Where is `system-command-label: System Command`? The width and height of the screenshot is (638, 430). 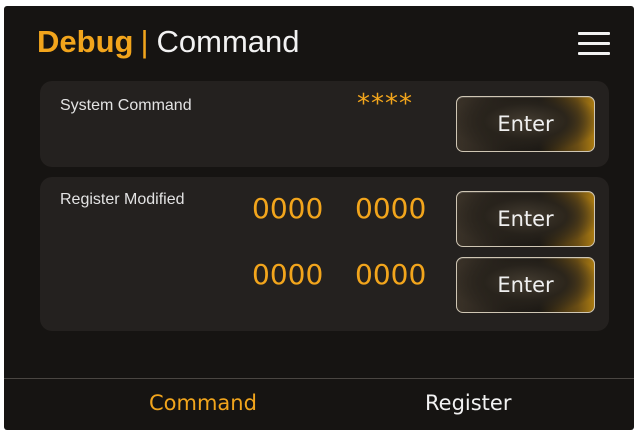
system-command-label: System Command is located at coordinates (126, 105).